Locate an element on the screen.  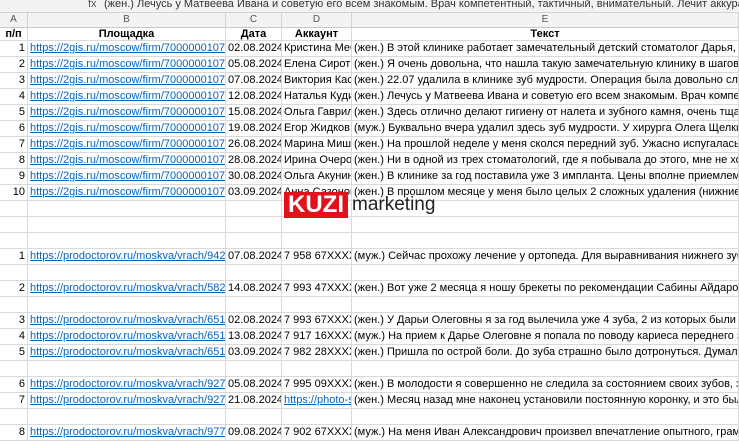
column-header-e: E is located at coordinates (545, 20).